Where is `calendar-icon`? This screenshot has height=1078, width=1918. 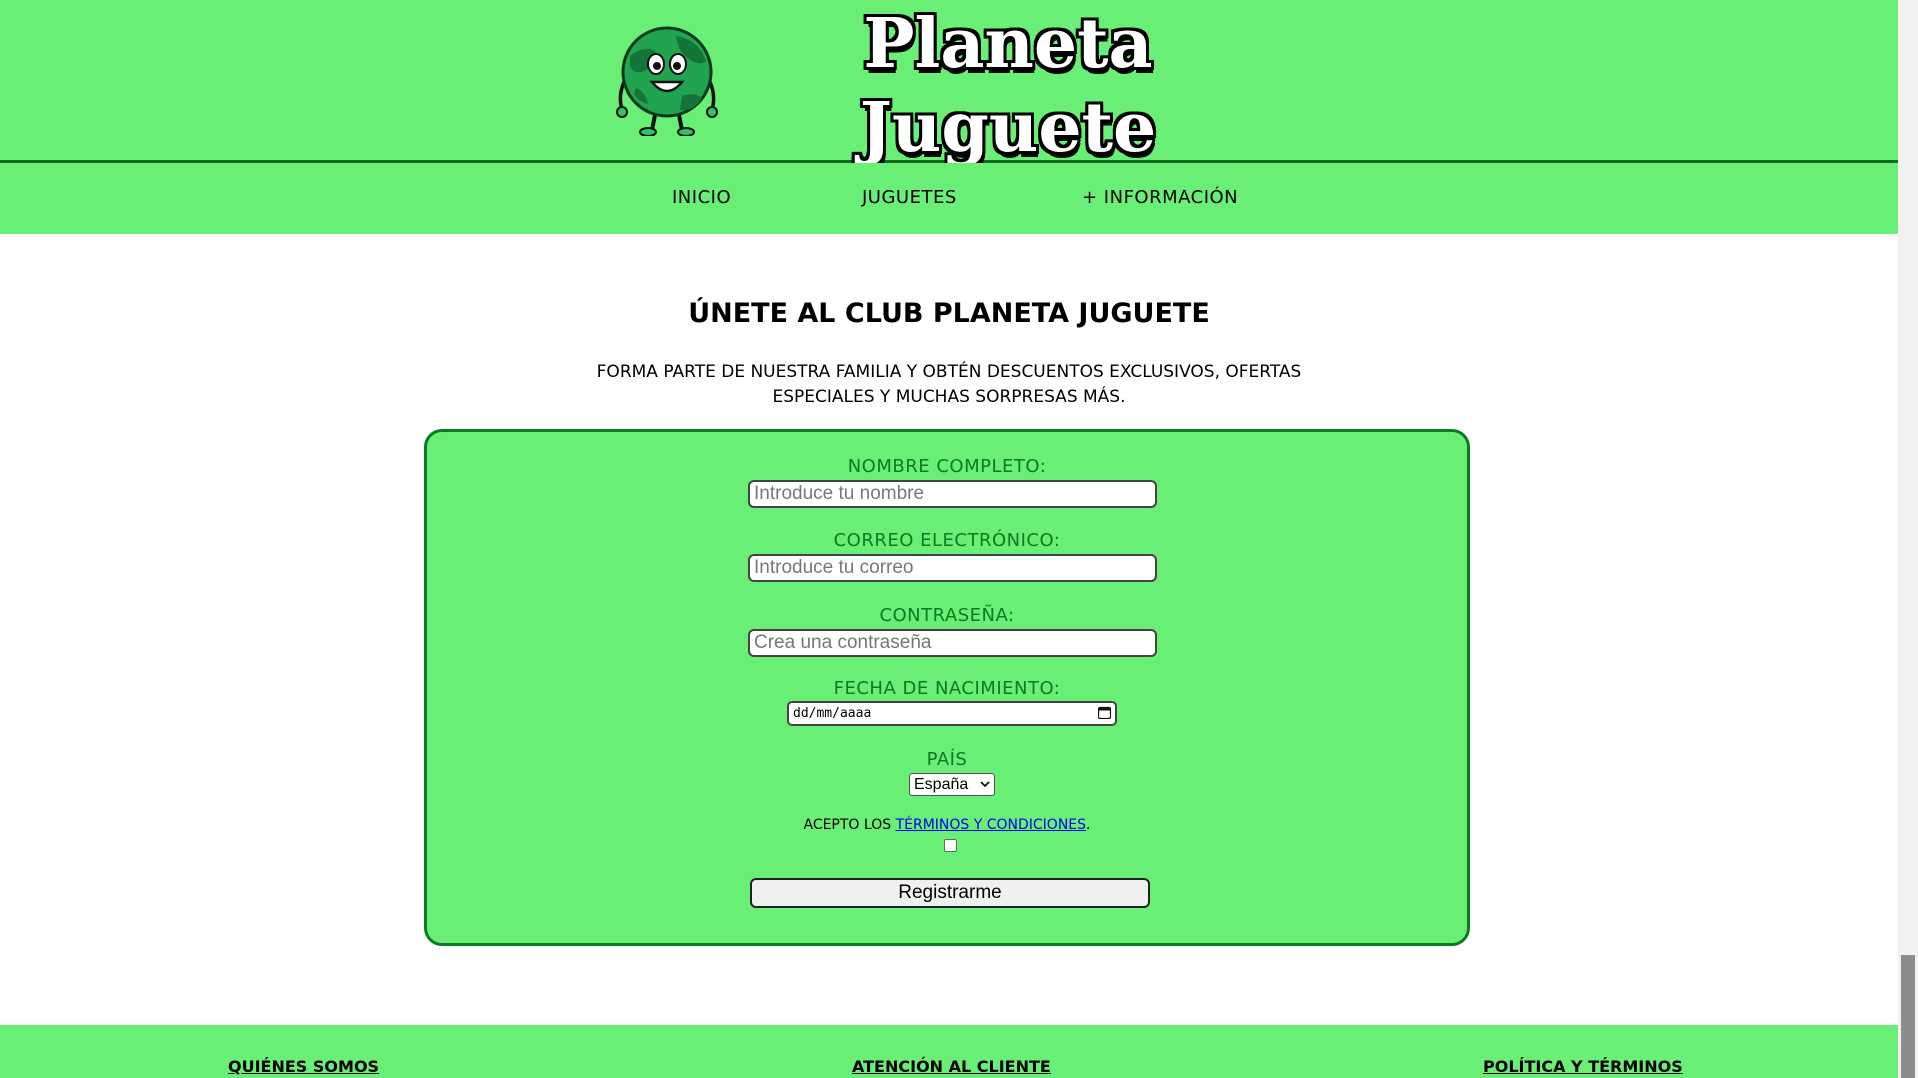 calendar-icon is located at coordinates (1104, 712).